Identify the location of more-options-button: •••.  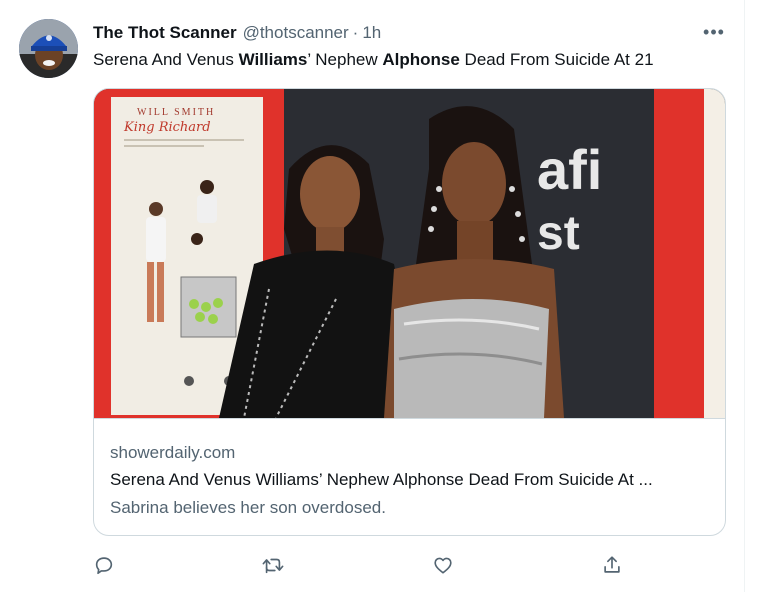
(714, 32).